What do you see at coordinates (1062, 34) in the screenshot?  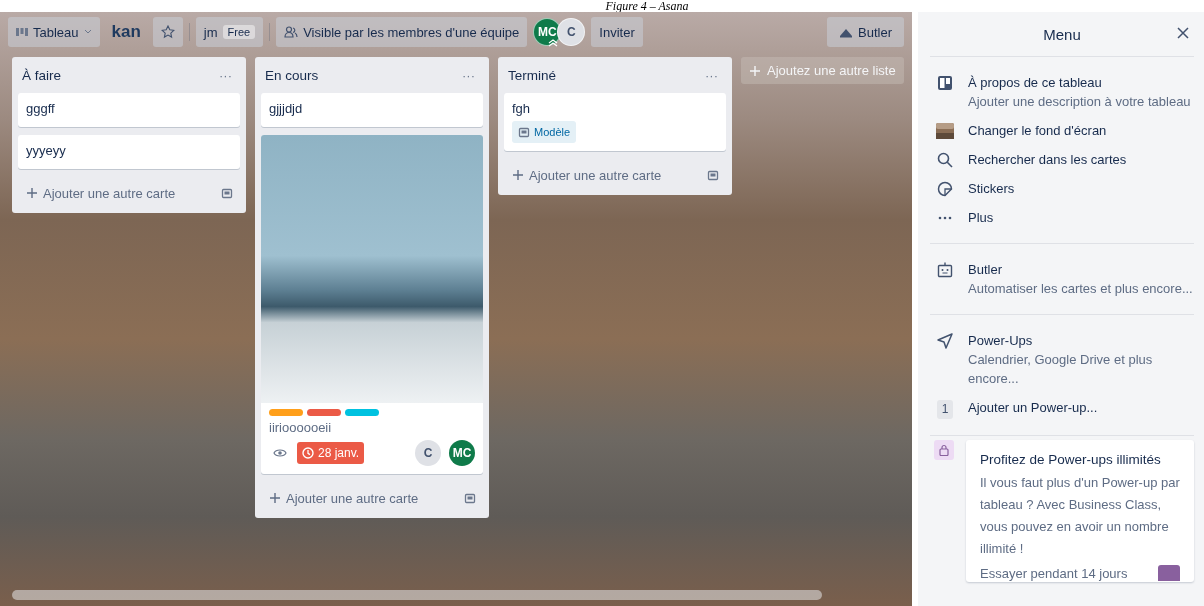 I see `menu-title: Menu` at bounding box center [1062, 34].